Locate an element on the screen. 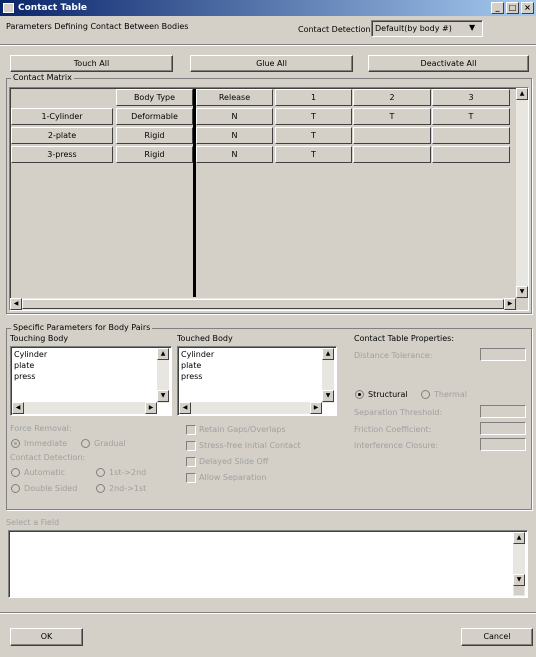 Image resolution: width=536 pixels, height=657 pixels. detection-dropdown: Default(by body #) ▼ is located at coordinates (427, 28).